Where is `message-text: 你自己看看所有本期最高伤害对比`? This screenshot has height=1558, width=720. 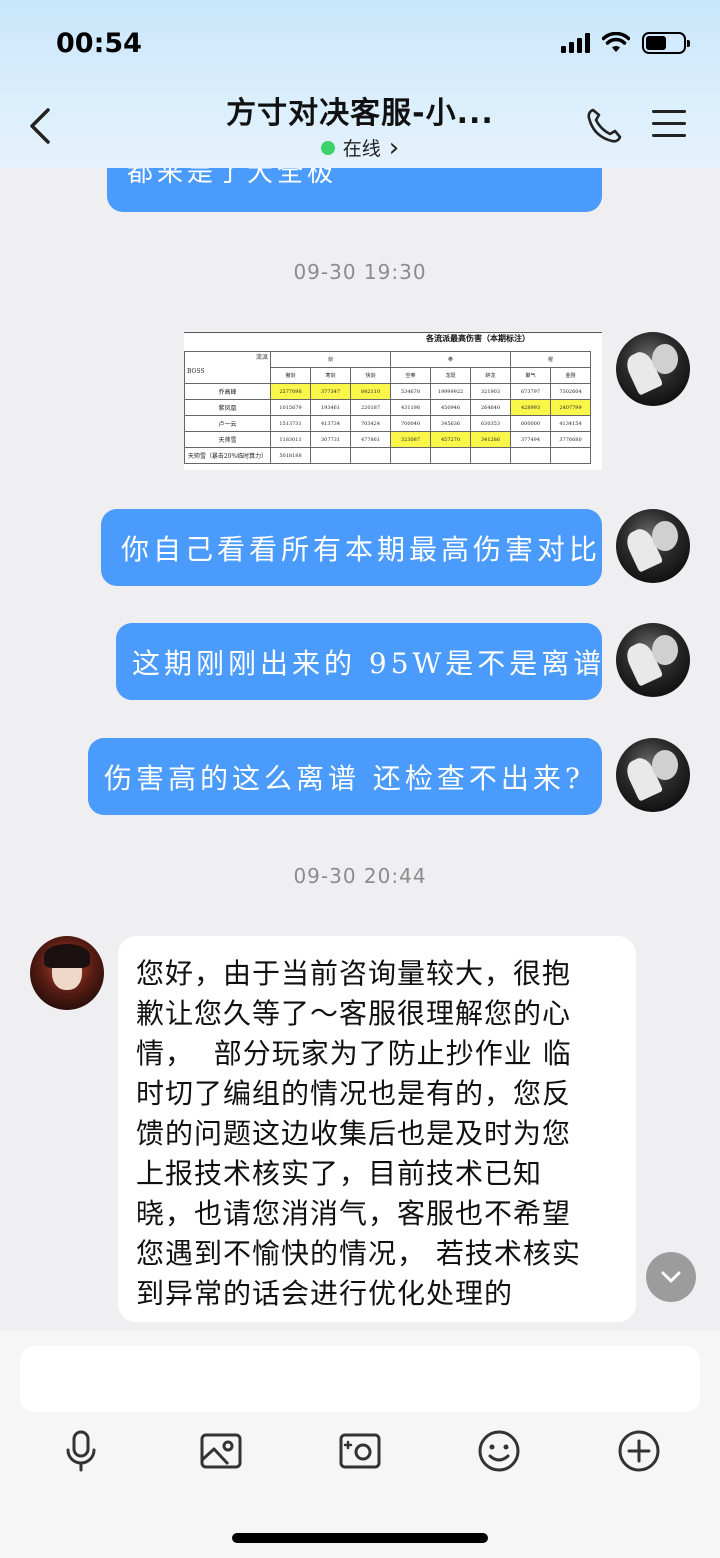
message-text: 你自己看看所有本期最高伤害对比 is located at coordinates (361, 549).